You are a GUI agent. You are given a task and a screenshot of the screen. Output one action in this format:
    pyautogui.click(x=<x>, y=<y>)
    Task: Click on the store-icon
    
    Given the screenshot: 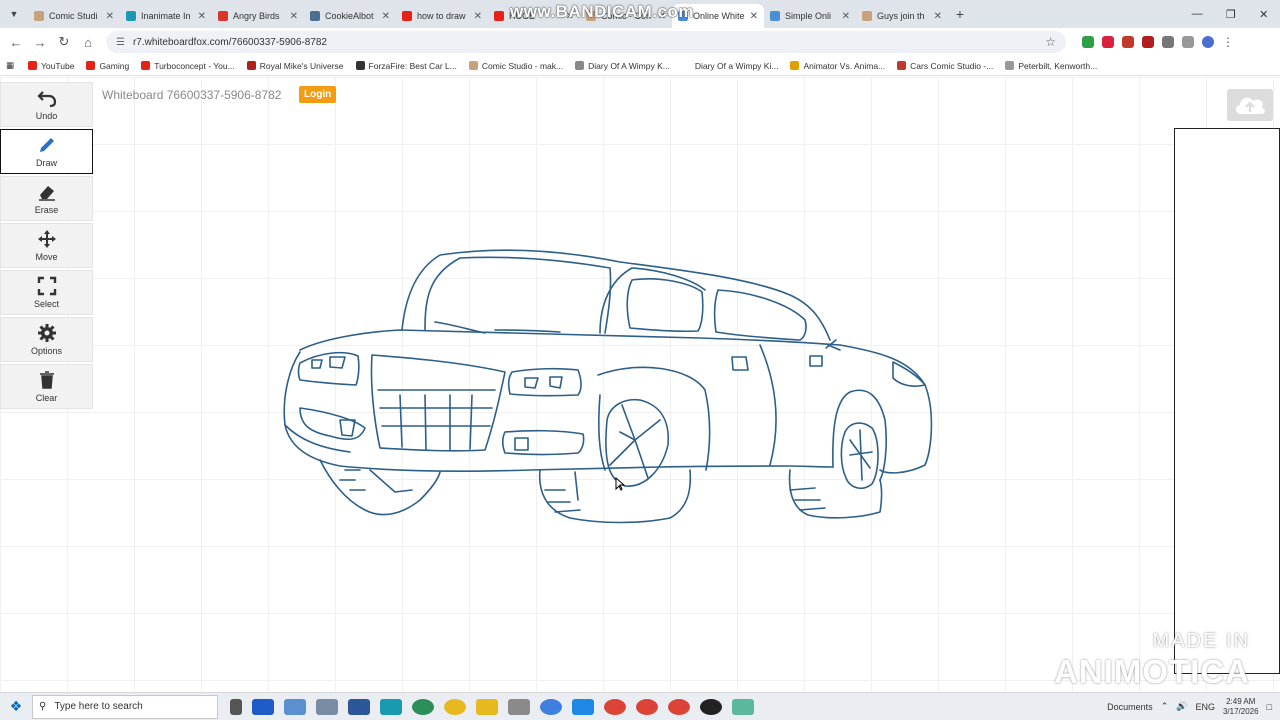 What is the action you would take?
    pyautogui.click(x=263, y=706)
    